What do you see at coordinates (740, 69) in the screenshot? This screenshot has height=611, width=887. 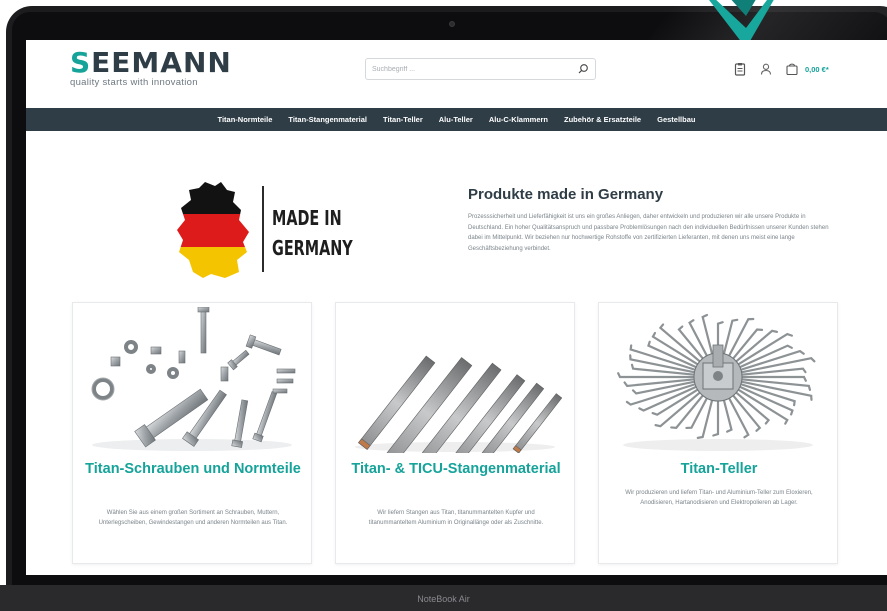 I see `clipboard-icon` at bounding box center [740, 69].